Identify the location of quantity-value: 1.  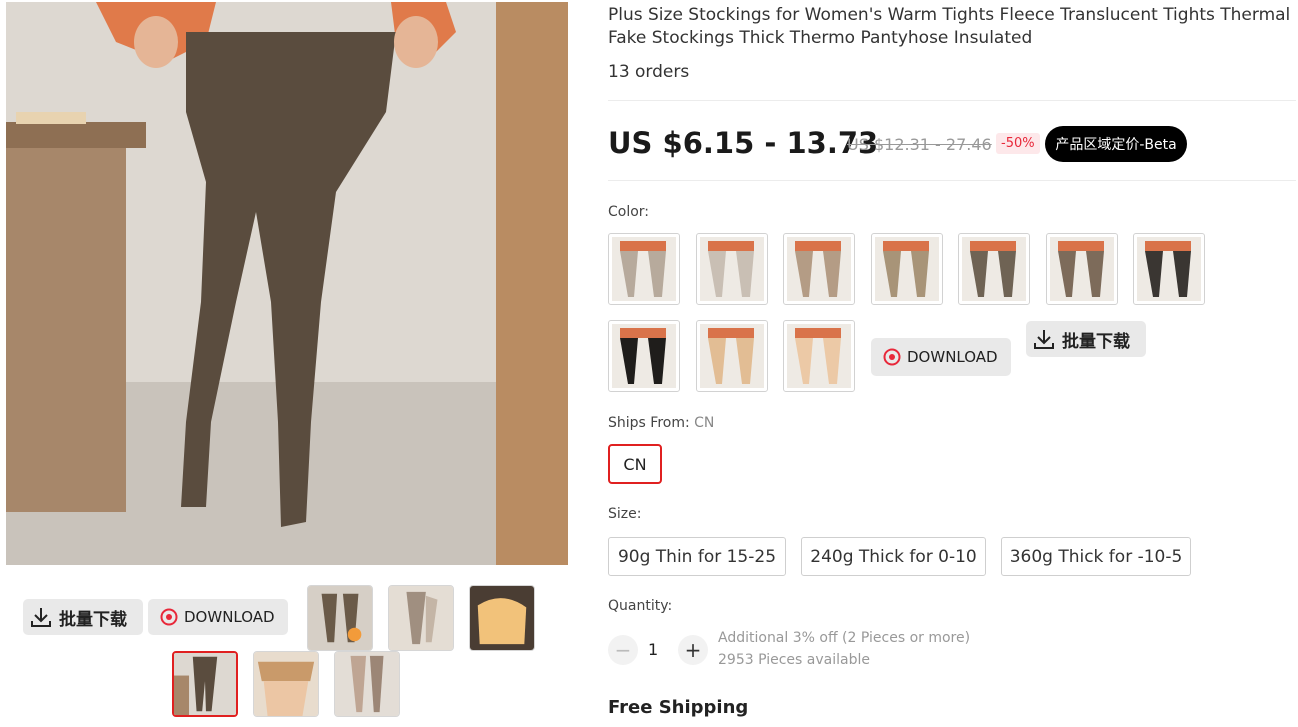
(653, 649).